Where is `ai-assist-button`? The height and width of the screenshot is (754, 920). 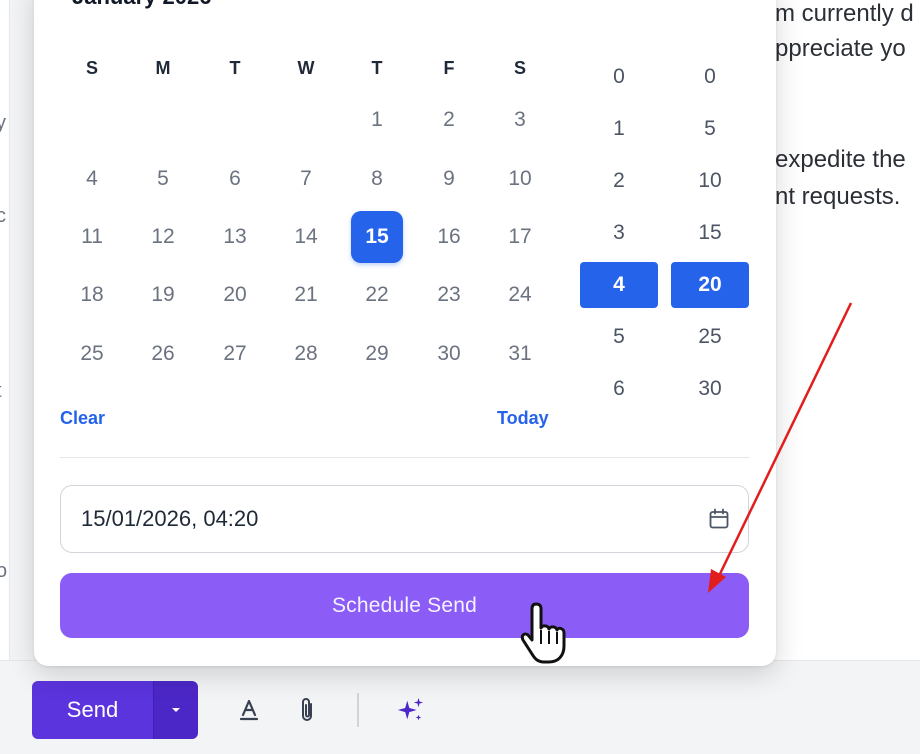 ai-assist-button is located at coordinates (411, 710).